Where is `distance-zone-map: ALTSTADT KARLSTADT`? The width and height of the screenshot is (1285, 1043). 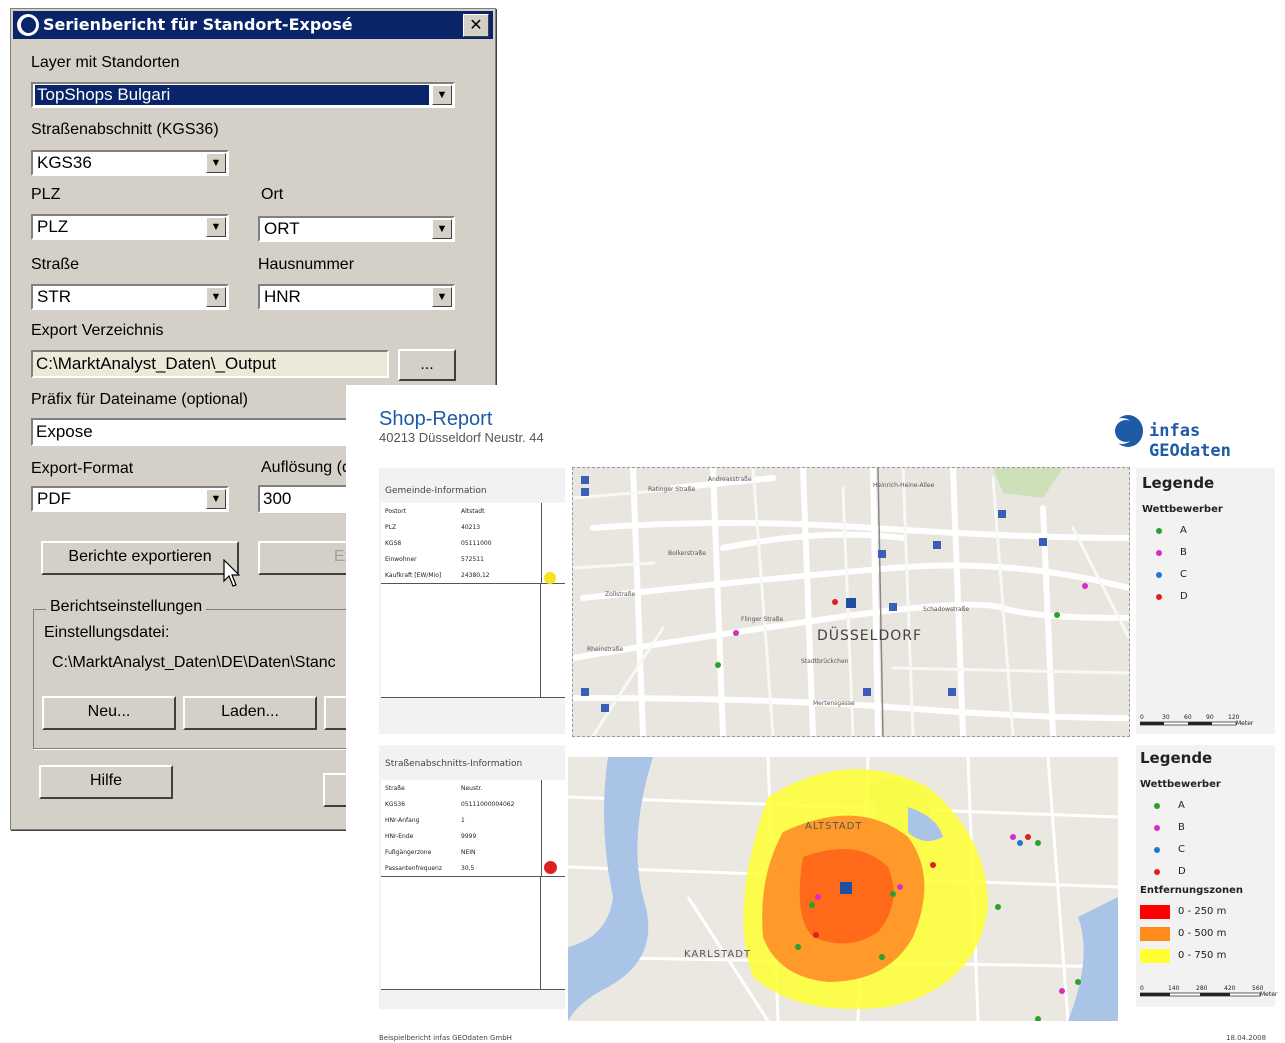
distance-zone-map: ALTSTADT KARLSTADT is located at coordinates (843, 889).